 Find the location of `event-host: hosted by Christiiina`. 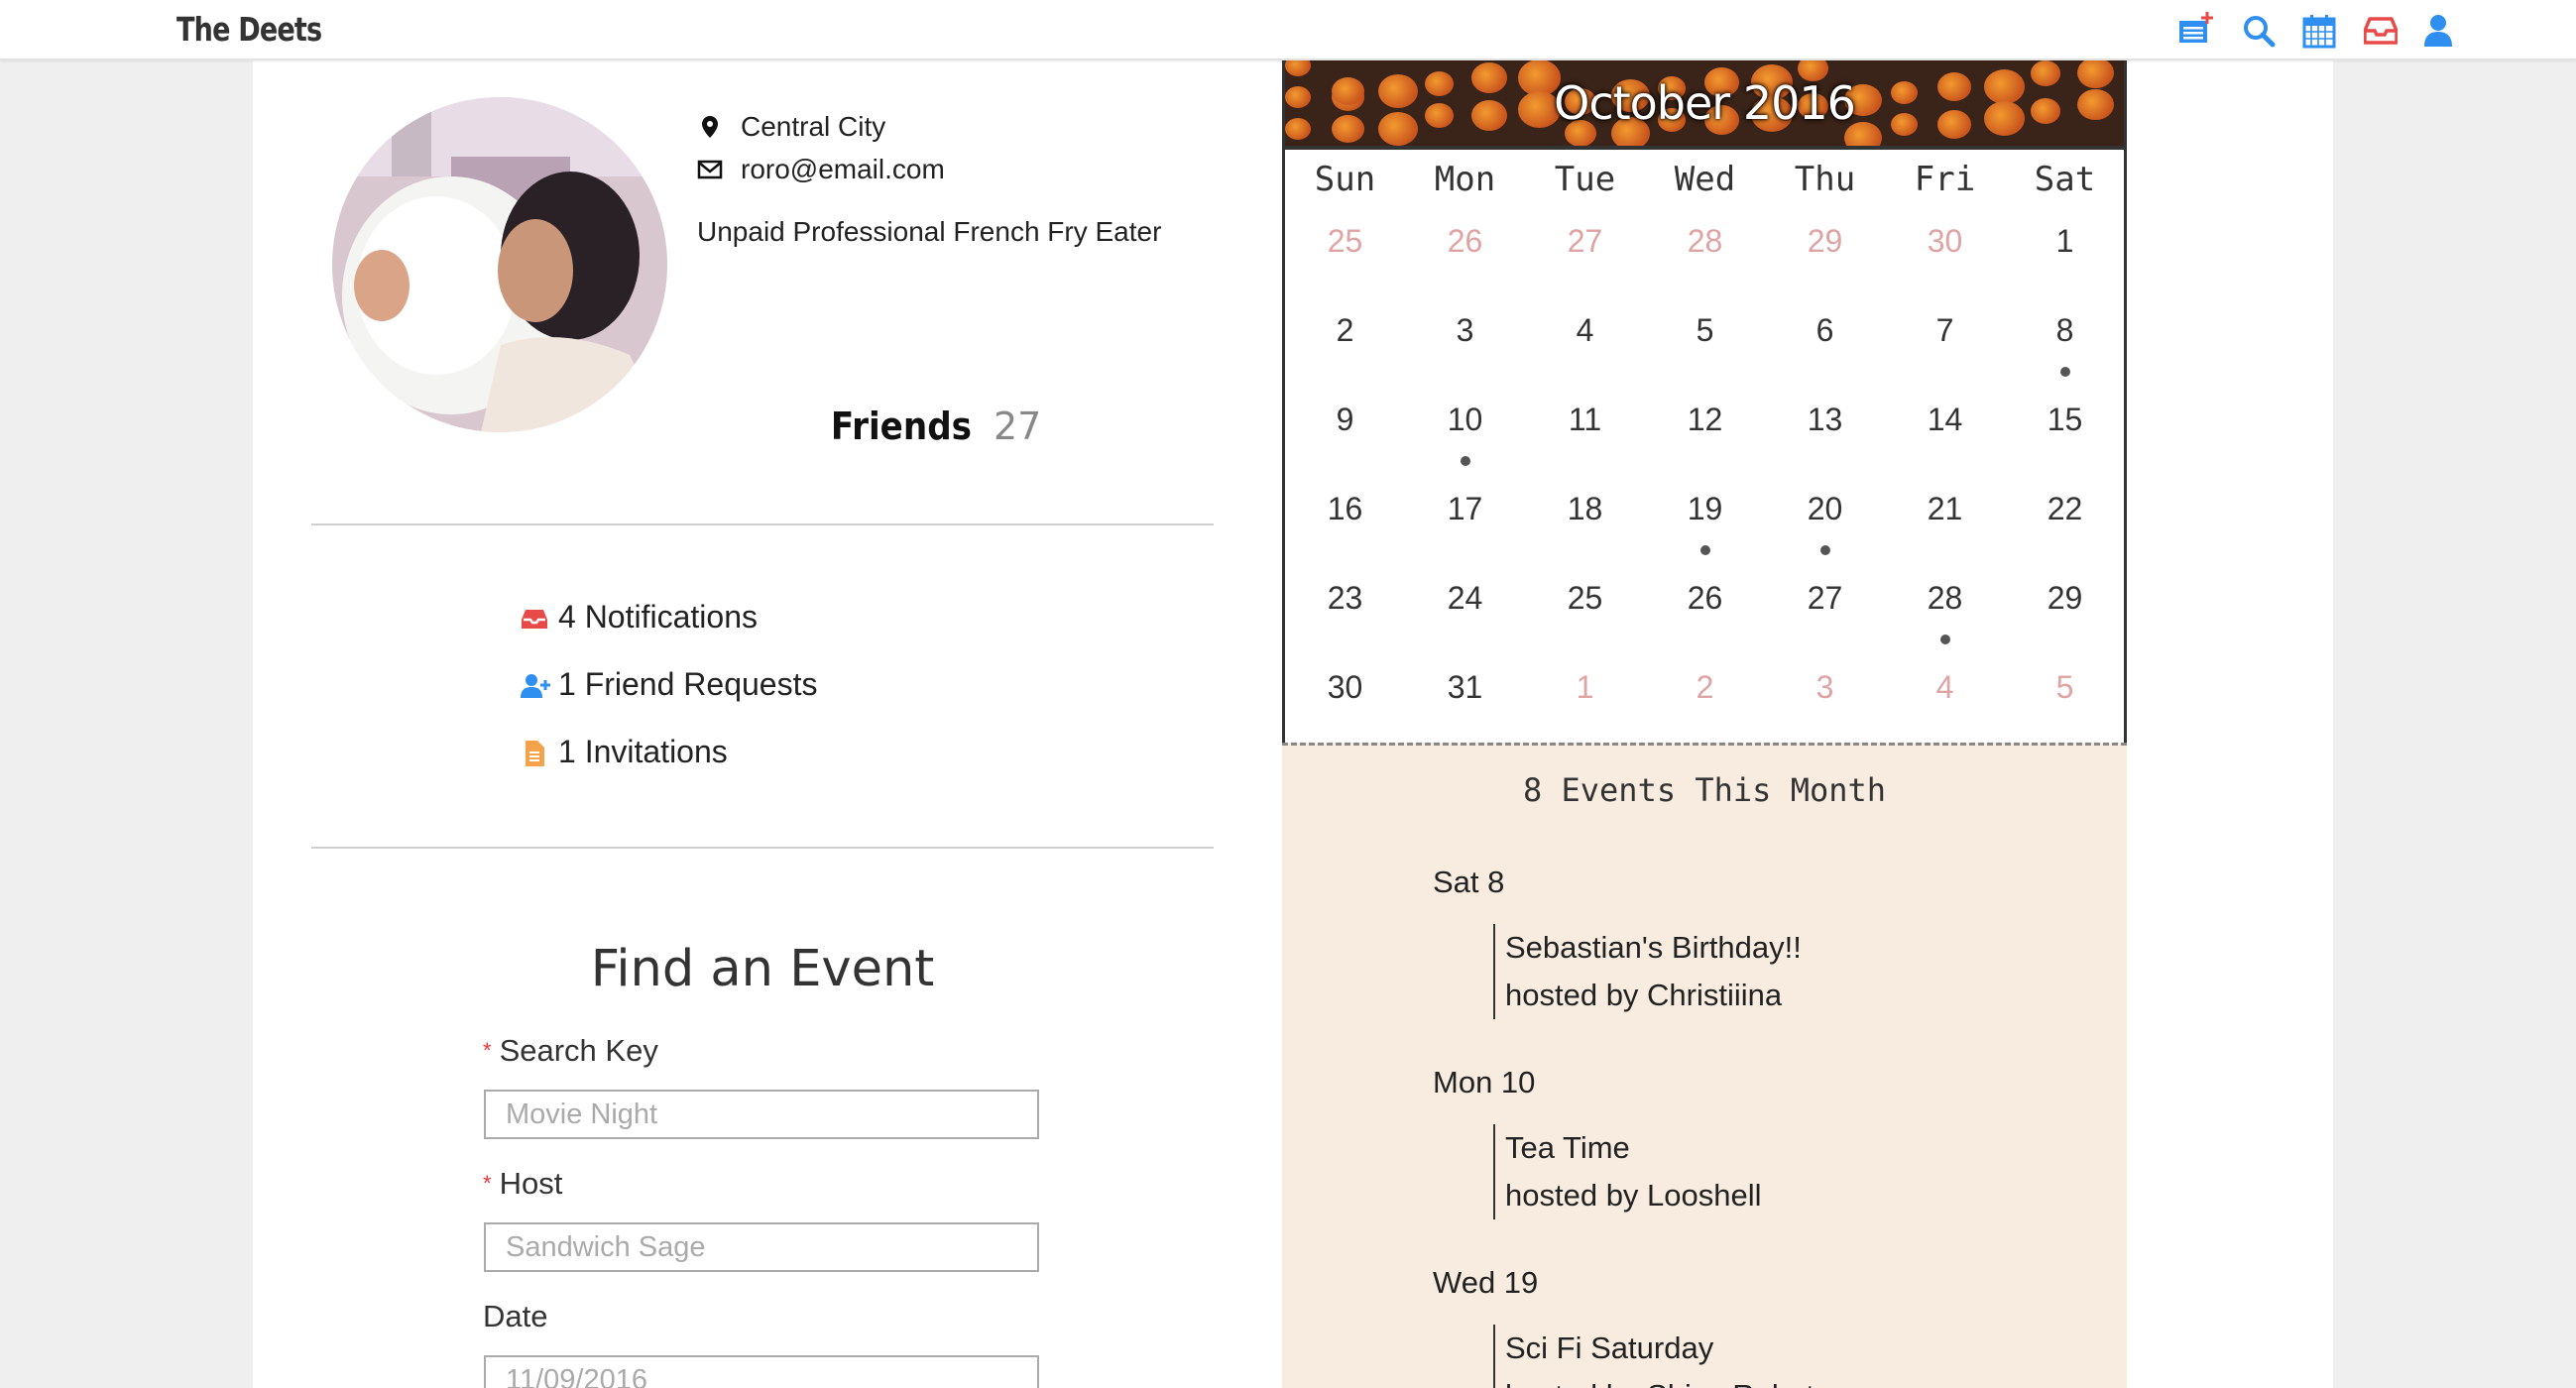

event-host: hosted by Christiiina is located at coordinates (1644, 995).